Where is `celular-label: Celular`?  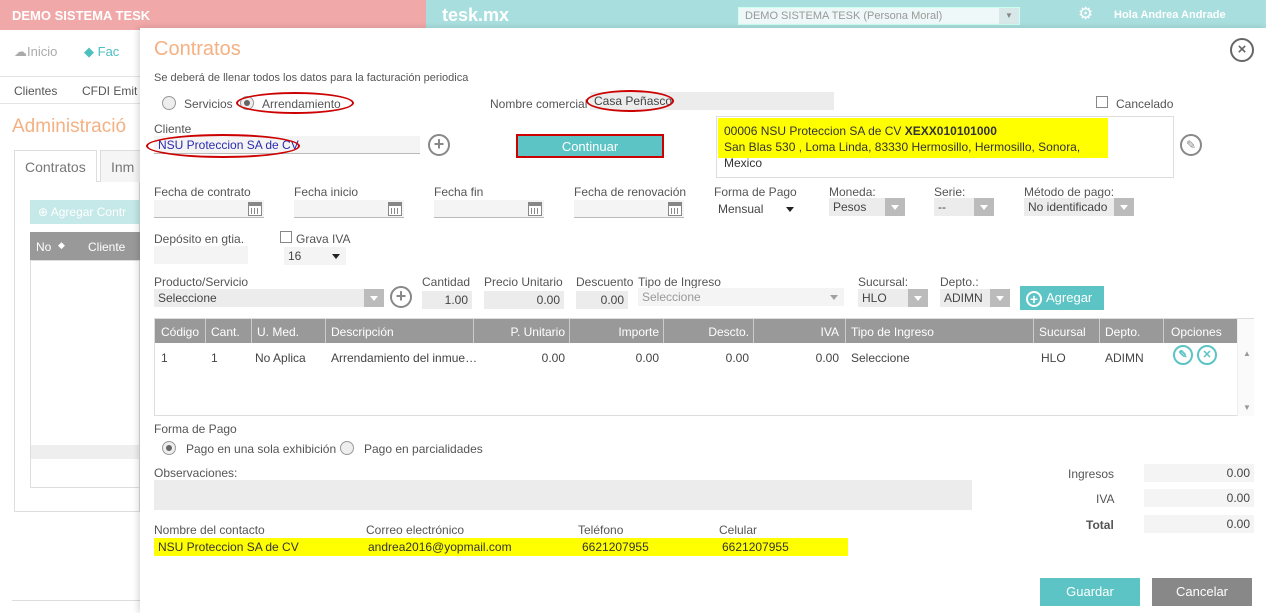 celular-label: Celular is located at coordinates (738, 530).